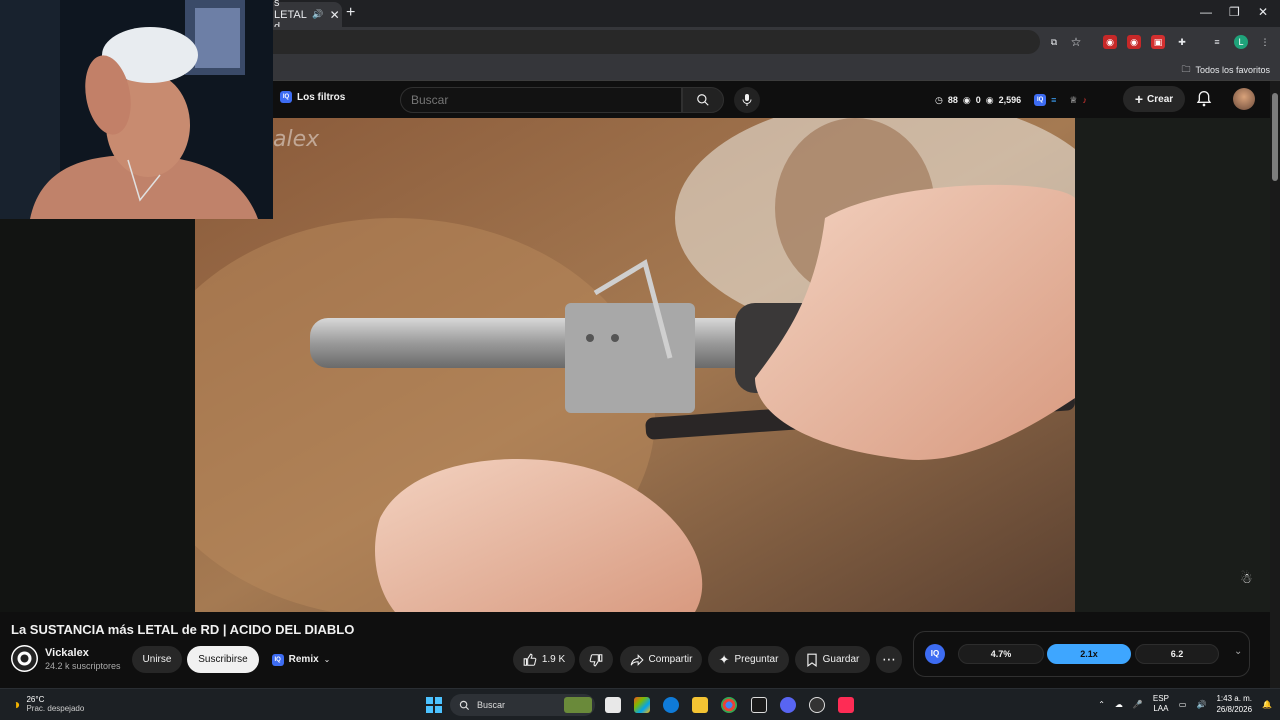 Image resolution: width=1280 pixels, height=720 pixels. I want to click on capcut-icon, so click(759, 705).